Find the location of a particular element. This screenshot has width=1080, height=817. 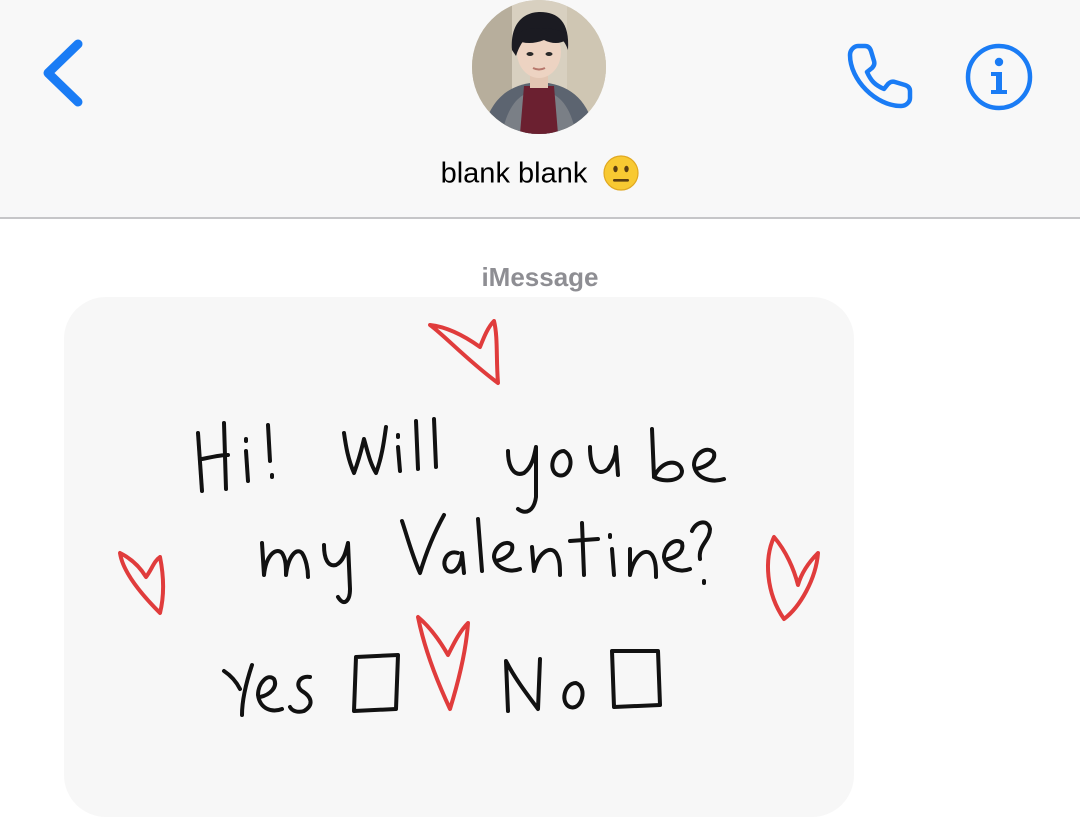

heart-doodle-bottom is located at coordinates (443, 663).